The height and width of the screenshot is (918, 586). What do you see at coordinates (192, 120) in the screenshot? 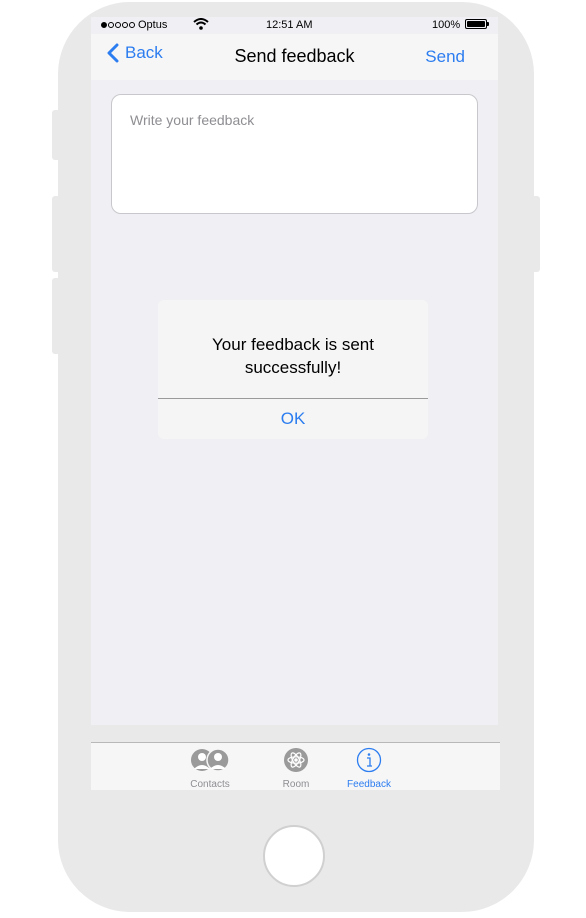
I see `feedback-placeholder: Write your feedback` at bounding box center [192, 120].